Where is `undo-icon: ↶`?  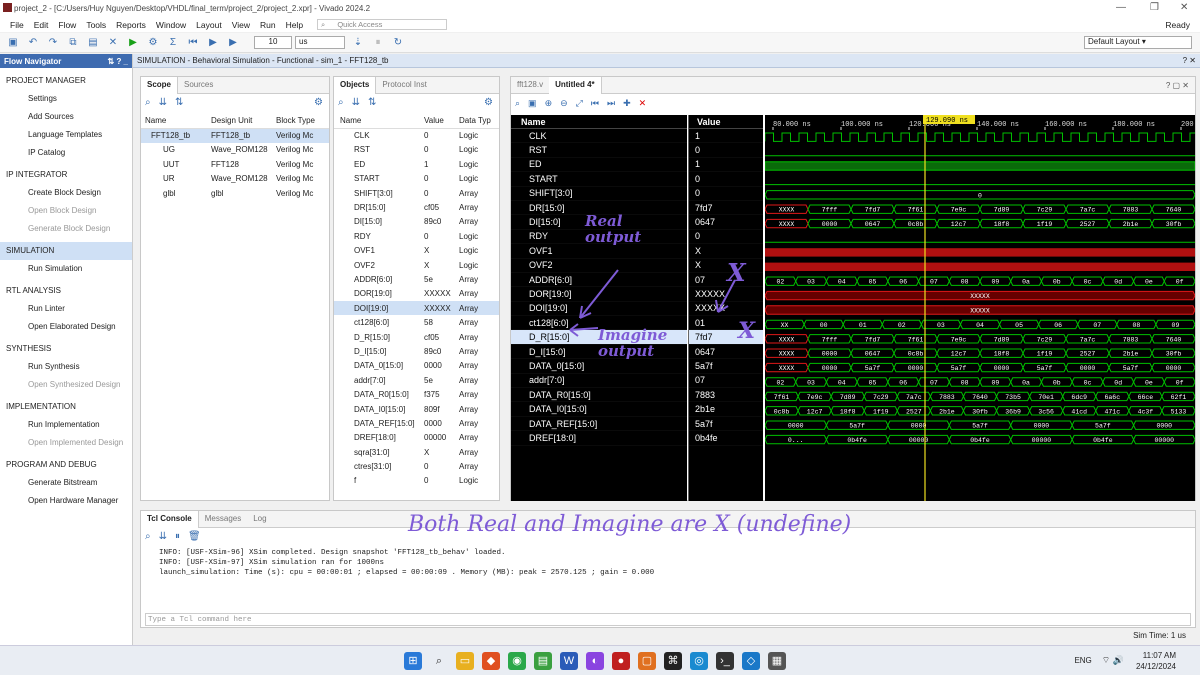 undo-icon: ↶ is located at coordinates (33, 43).